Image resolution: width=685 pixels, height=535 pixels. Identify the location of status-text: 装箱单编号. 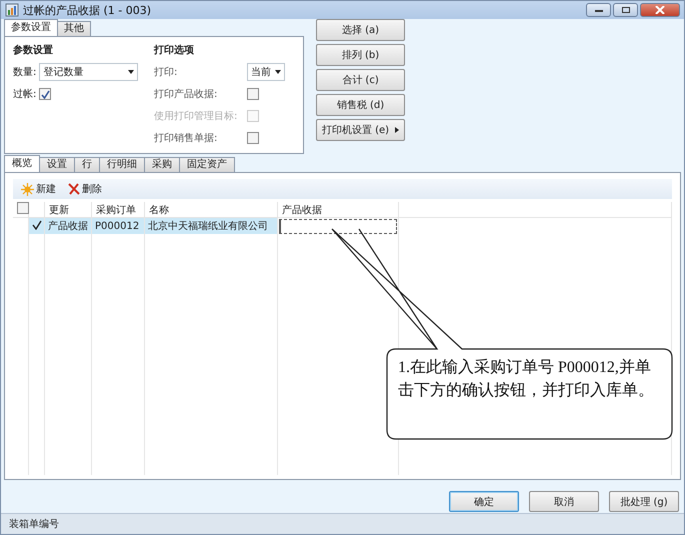
(34, 524).